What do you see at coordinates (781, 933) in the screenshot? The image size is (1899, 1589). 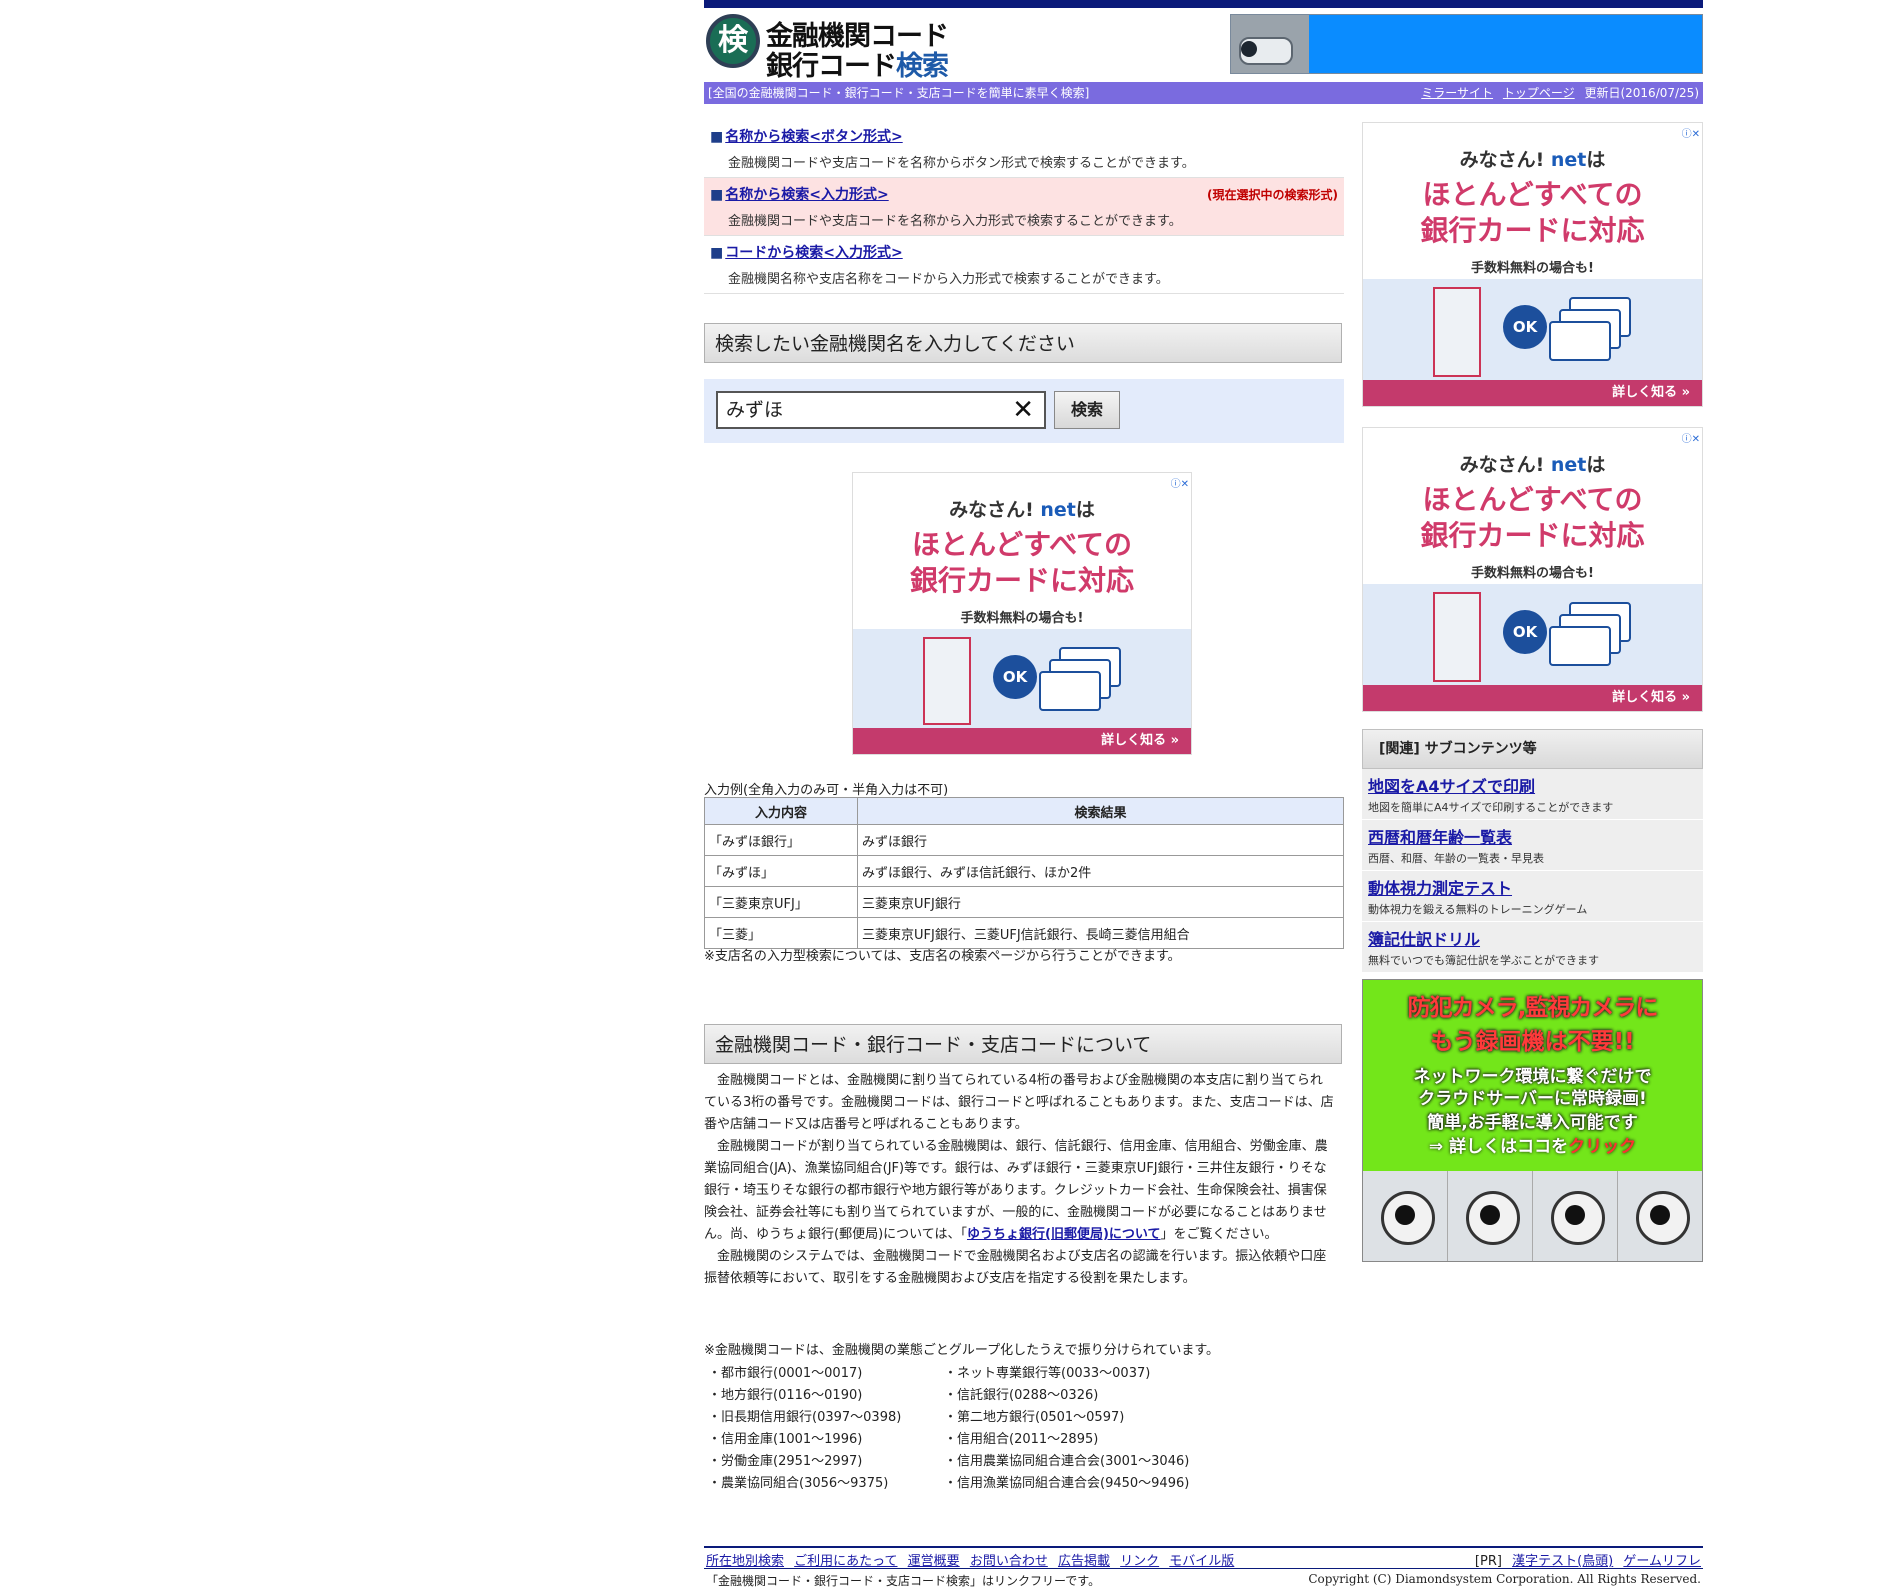 I see `table-cell: 「三菱」` at bounding box center [781, 933].